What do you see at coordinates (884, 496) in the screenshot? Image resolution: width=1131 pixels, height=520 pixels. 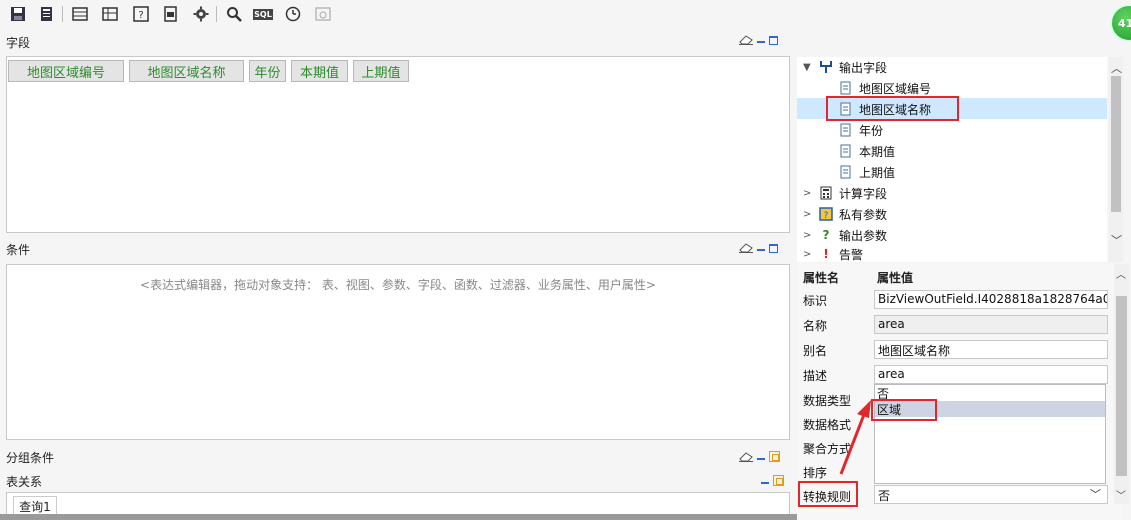 I see `conversion-rule-value: 否` at bounding box center [884, 496].